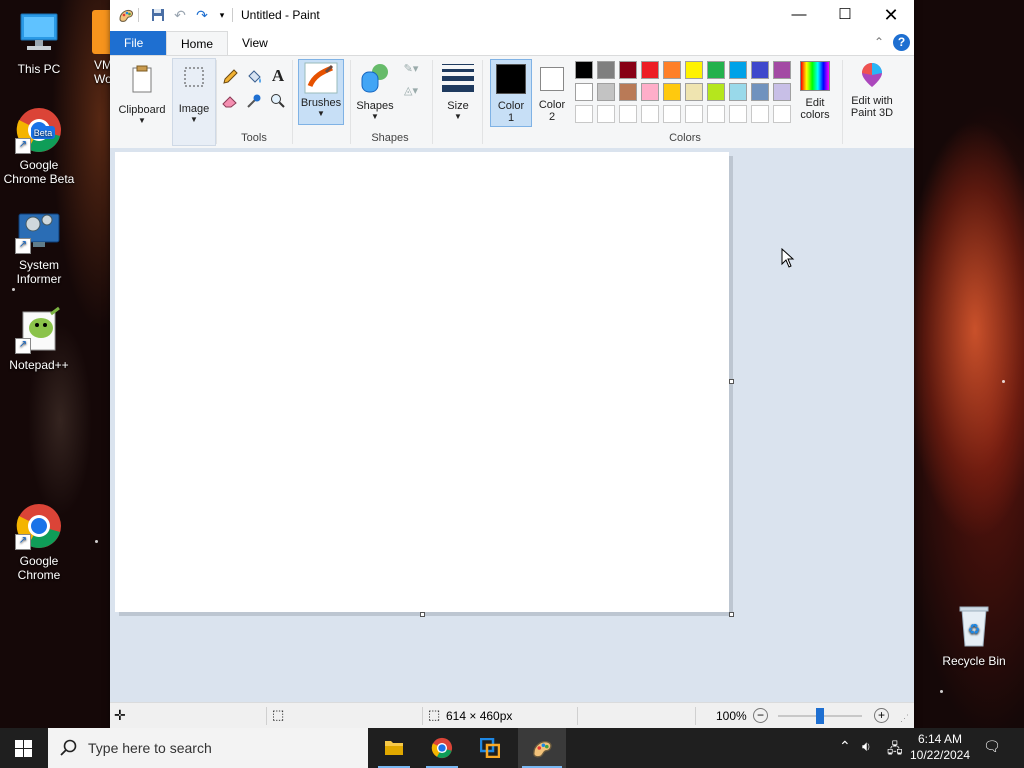  Describe the element at coordinates (872, 93) in the screenshot. I see `edit-with-paint-3d-button: Edit with Paint 3D` at that location.